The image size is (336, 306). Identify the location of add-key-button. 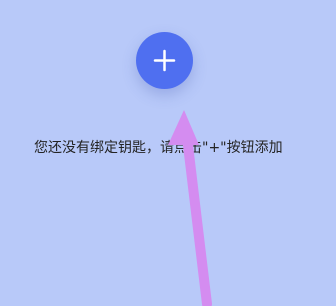
(164, 60).